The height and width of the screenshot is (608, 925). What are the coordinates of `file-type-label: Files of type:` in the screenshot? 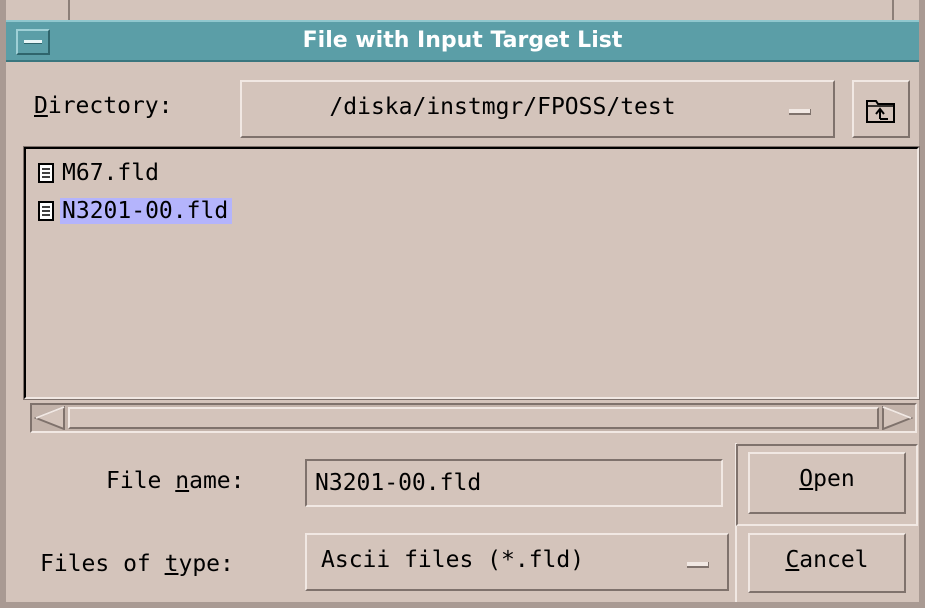 It's located at (137, 564).